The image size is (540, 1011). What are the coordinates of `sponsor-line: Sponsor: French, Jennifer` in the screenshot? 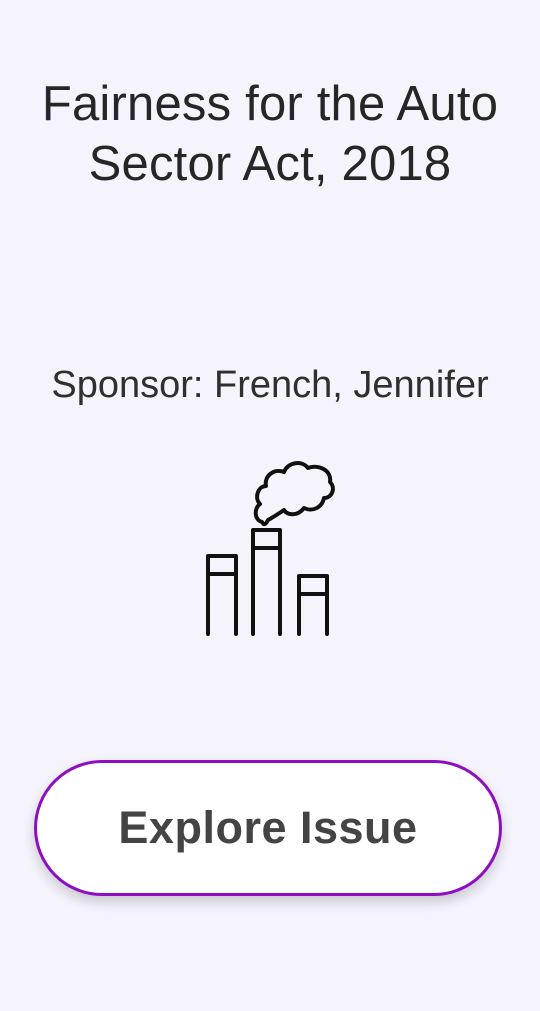 It's located at (270, 385).